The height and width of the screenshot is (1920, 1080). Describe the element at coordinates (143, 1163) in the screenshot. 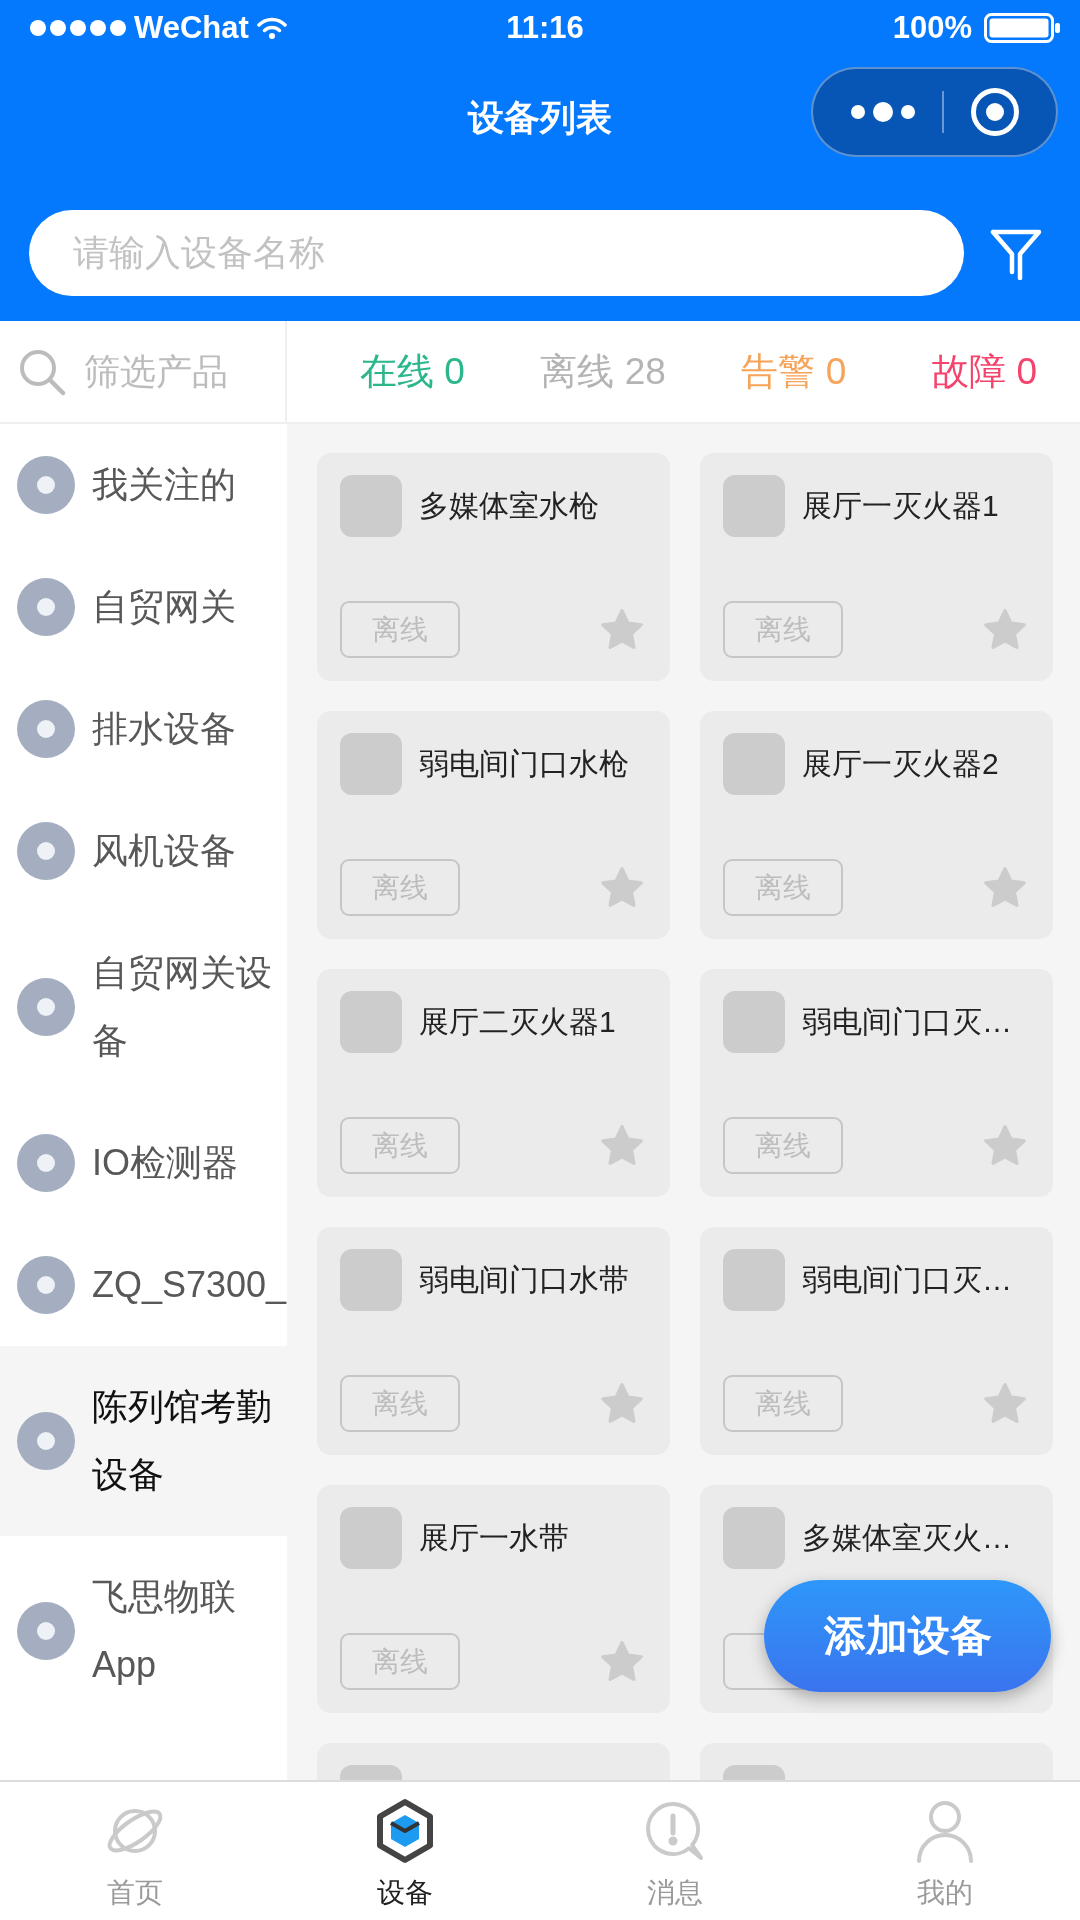

I see `category-item: IO检测器` at that location.